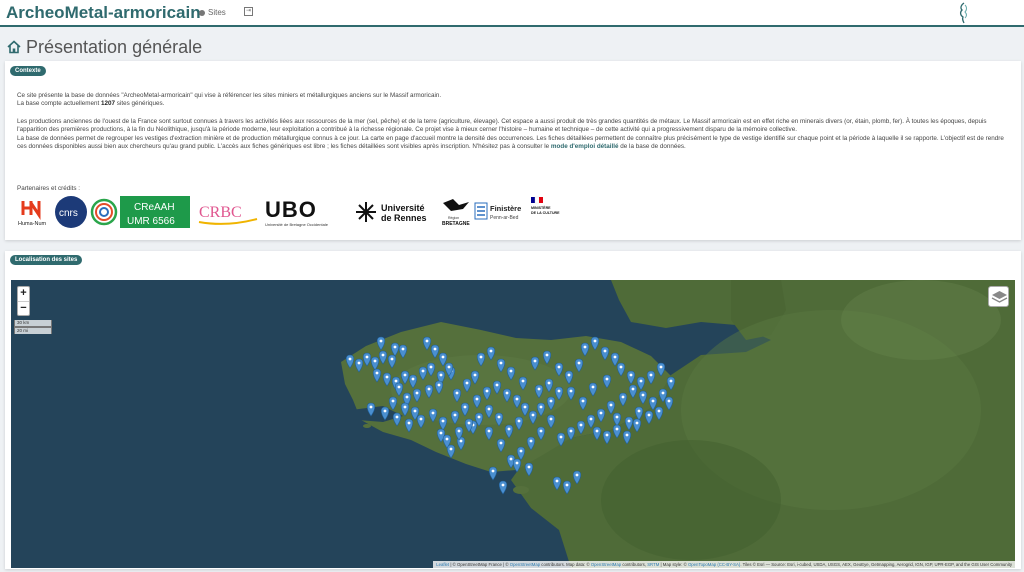 This screenshot has height=572, width=1024. What do you see at coordinates (714, 564) in the screenshot?
I see `attr-otm-link: OpenTopoMap (CC-BY-SA)` at bounding box center [714, 564].